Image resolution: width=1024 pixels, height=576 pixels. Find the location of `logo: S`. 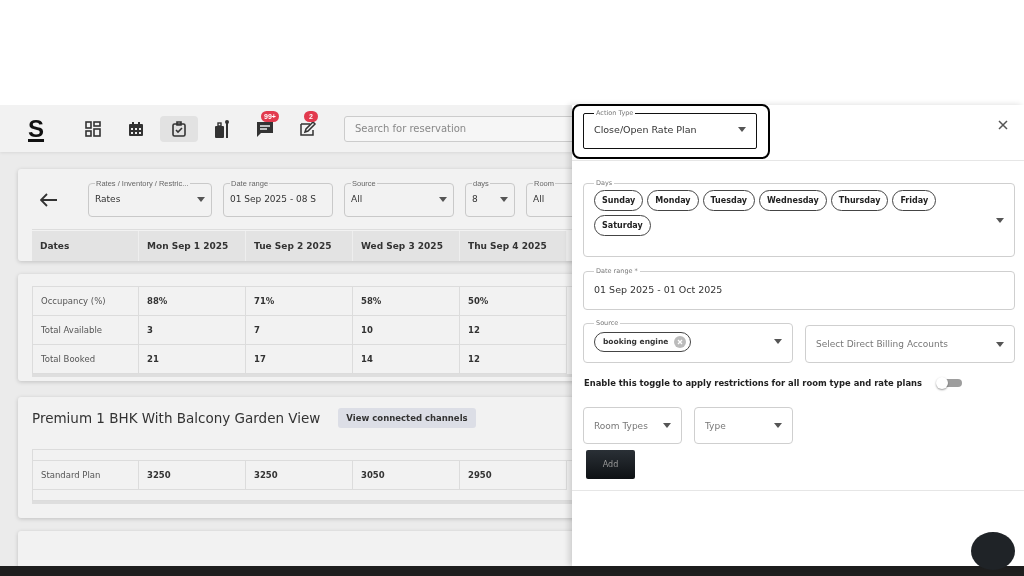

logo: S is located at coordinates (36, 128).